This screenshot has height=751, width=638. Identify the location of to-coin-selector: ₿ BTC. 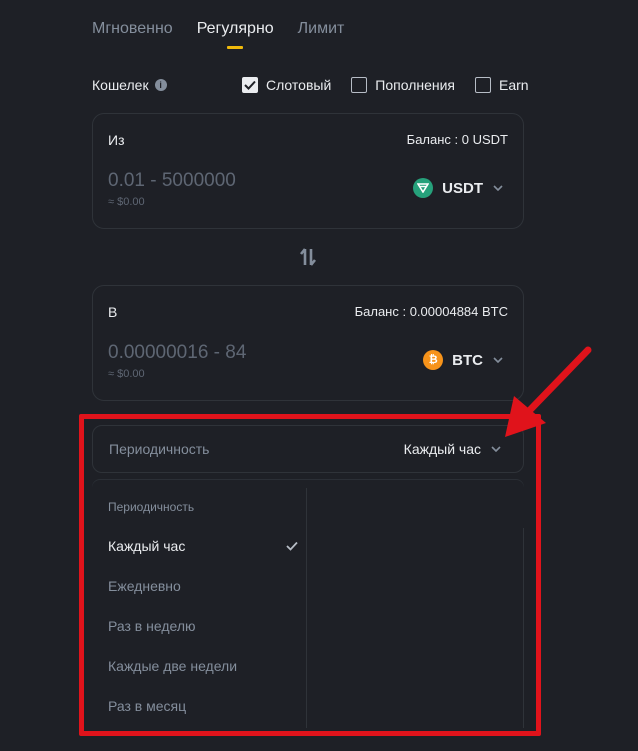
(463, 360).